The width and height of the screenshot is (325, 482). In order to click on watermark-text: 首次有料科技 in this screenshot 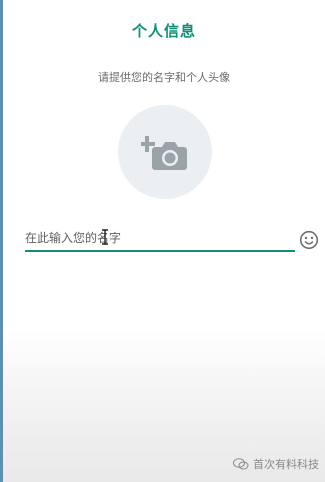, I will do `click(286, 464)`.